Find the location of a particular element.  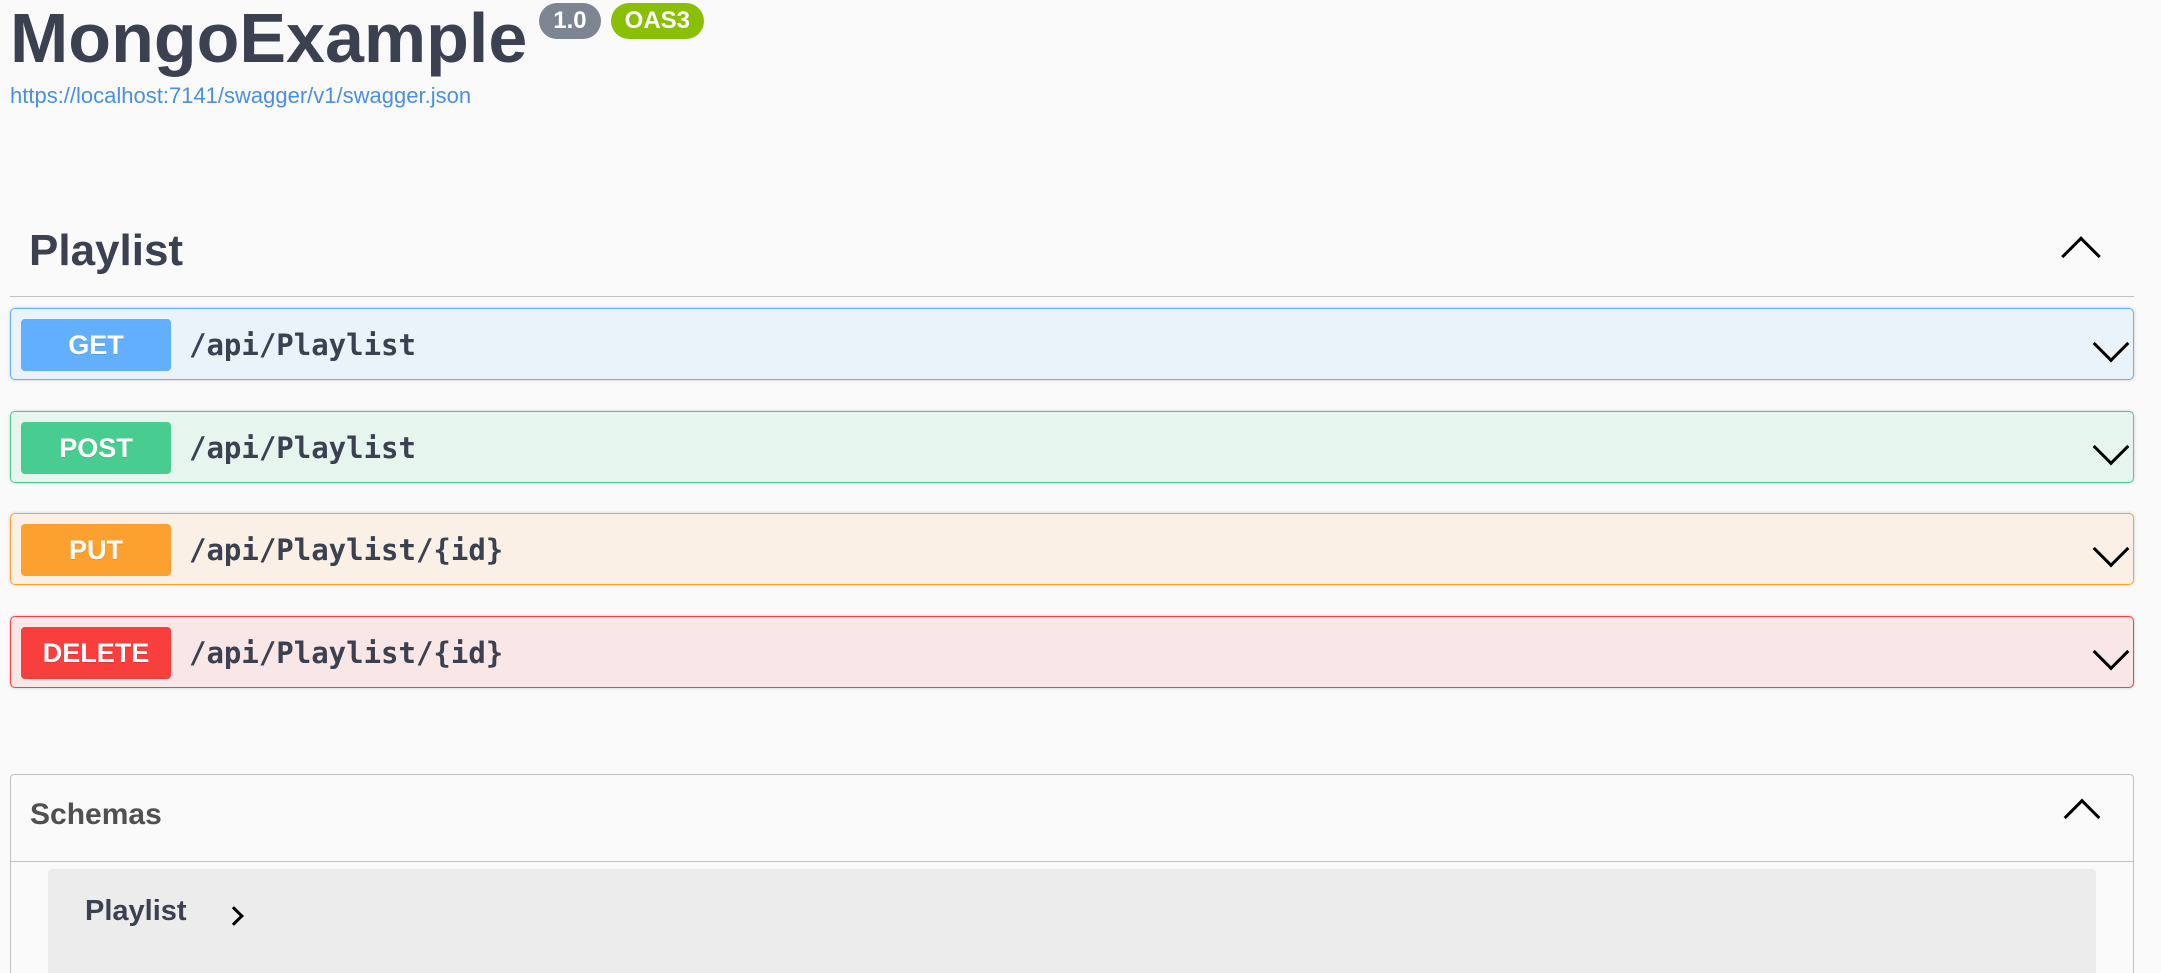

api-info-title: MongoExample 1.0 OAS3 is located at coordinates (357, 38).